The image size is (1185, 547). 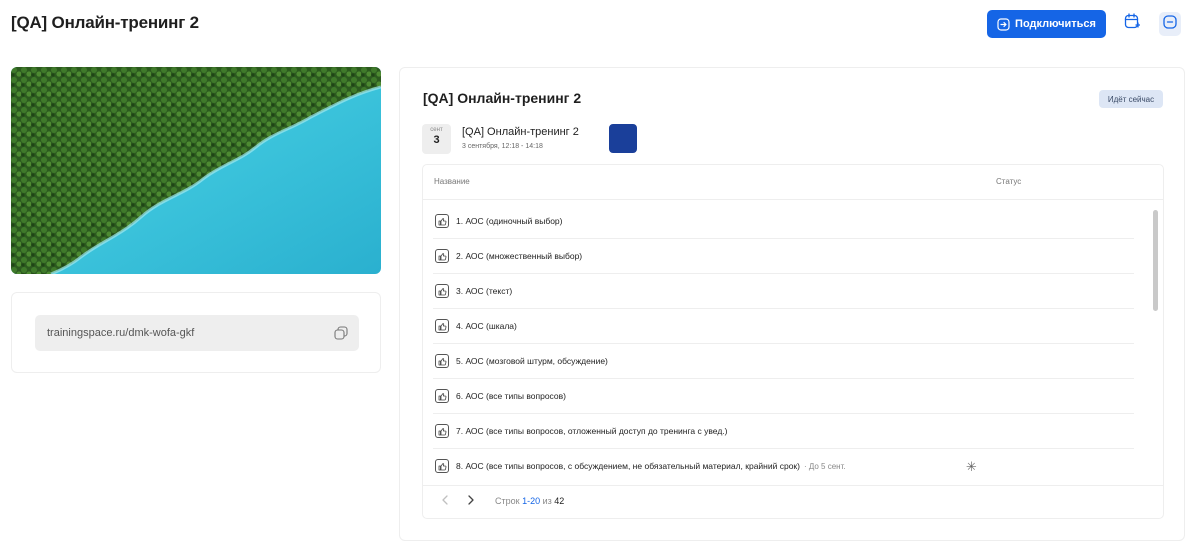 I want to click on row-status: ✳, so click(x=971, y=466).